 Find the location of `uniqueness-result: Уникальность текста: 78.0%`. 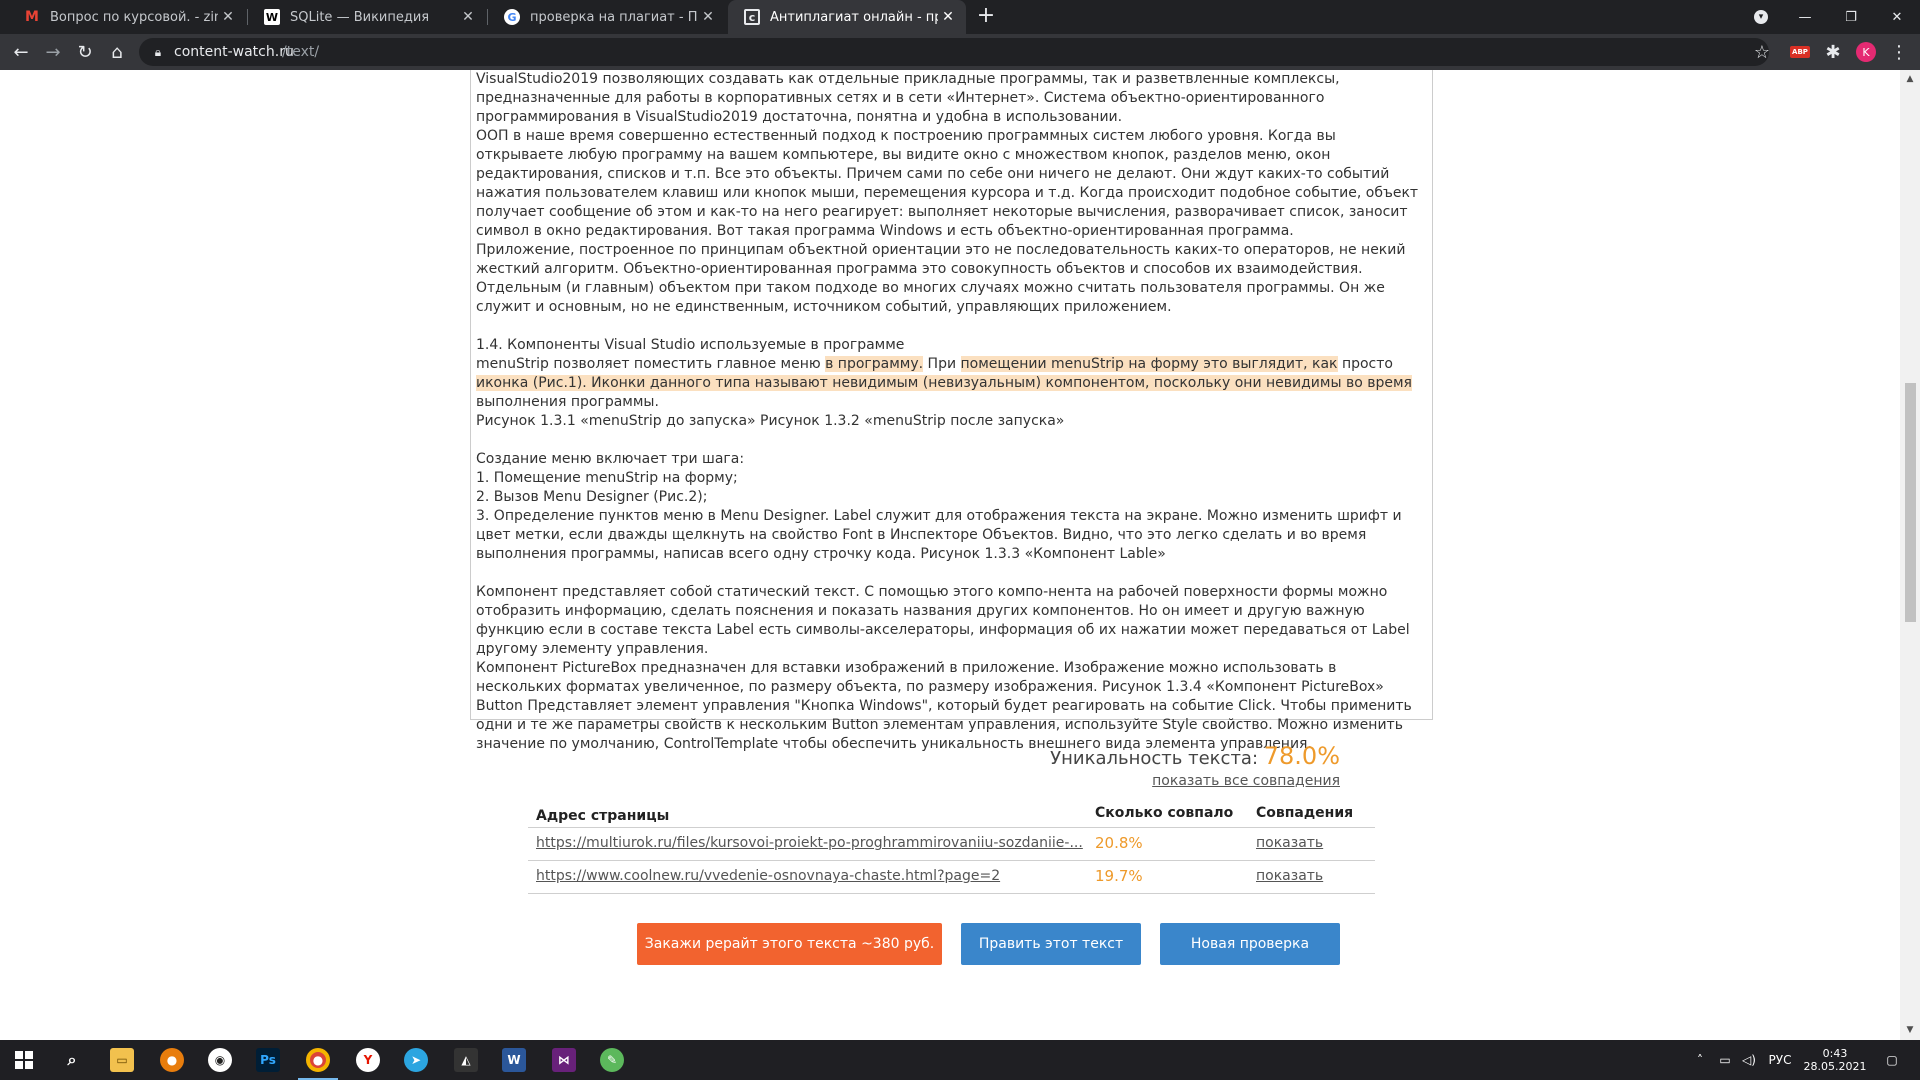

uniqueness-result: Уникальность текста: 78.0% is located at coordinates (1180, 756).